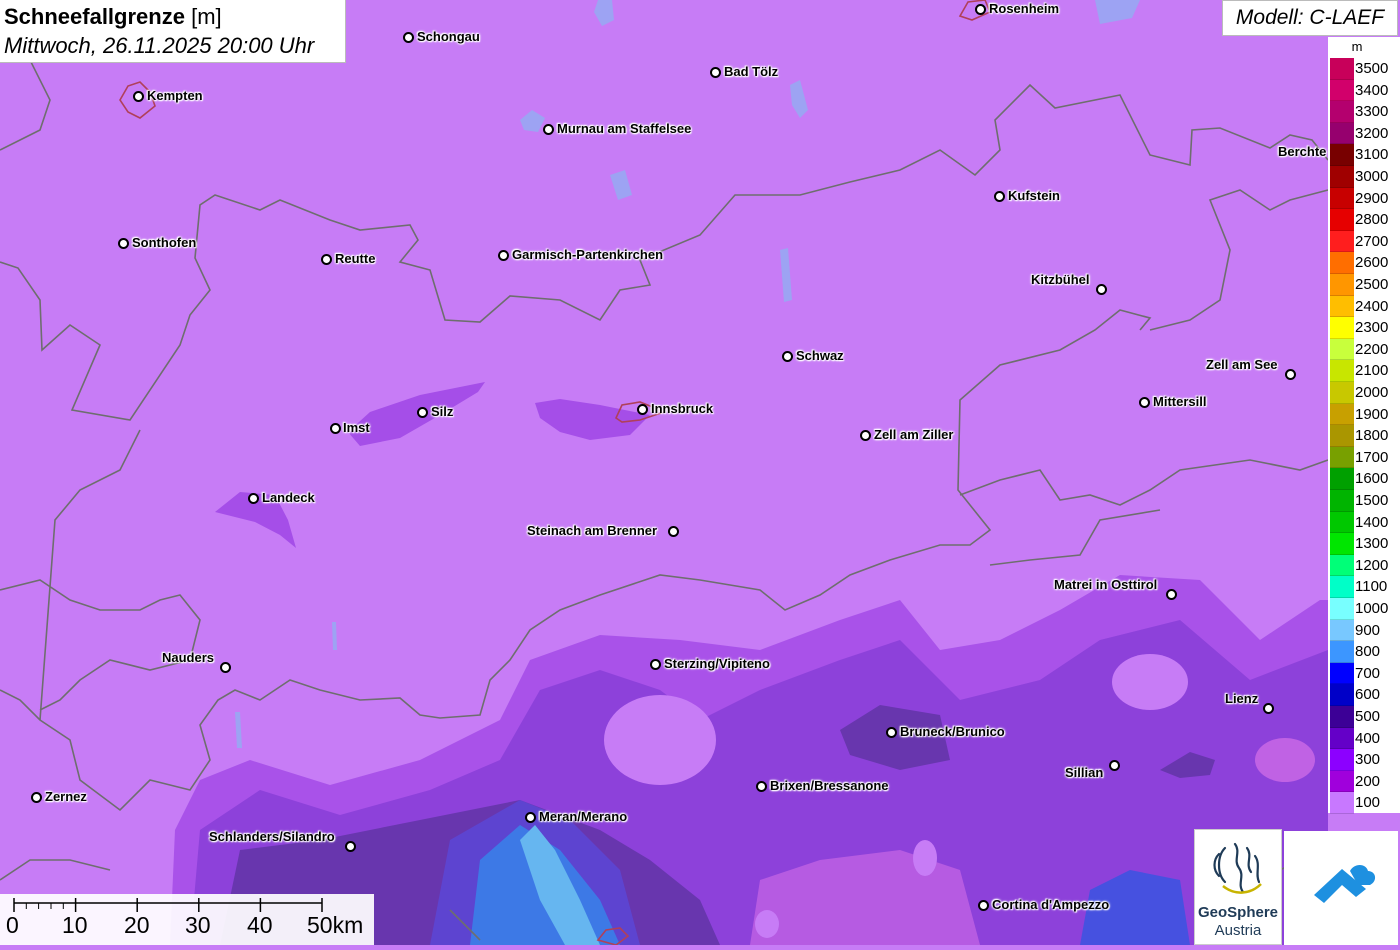  I want to click on legend-item: 1700, so click(1364, 457).